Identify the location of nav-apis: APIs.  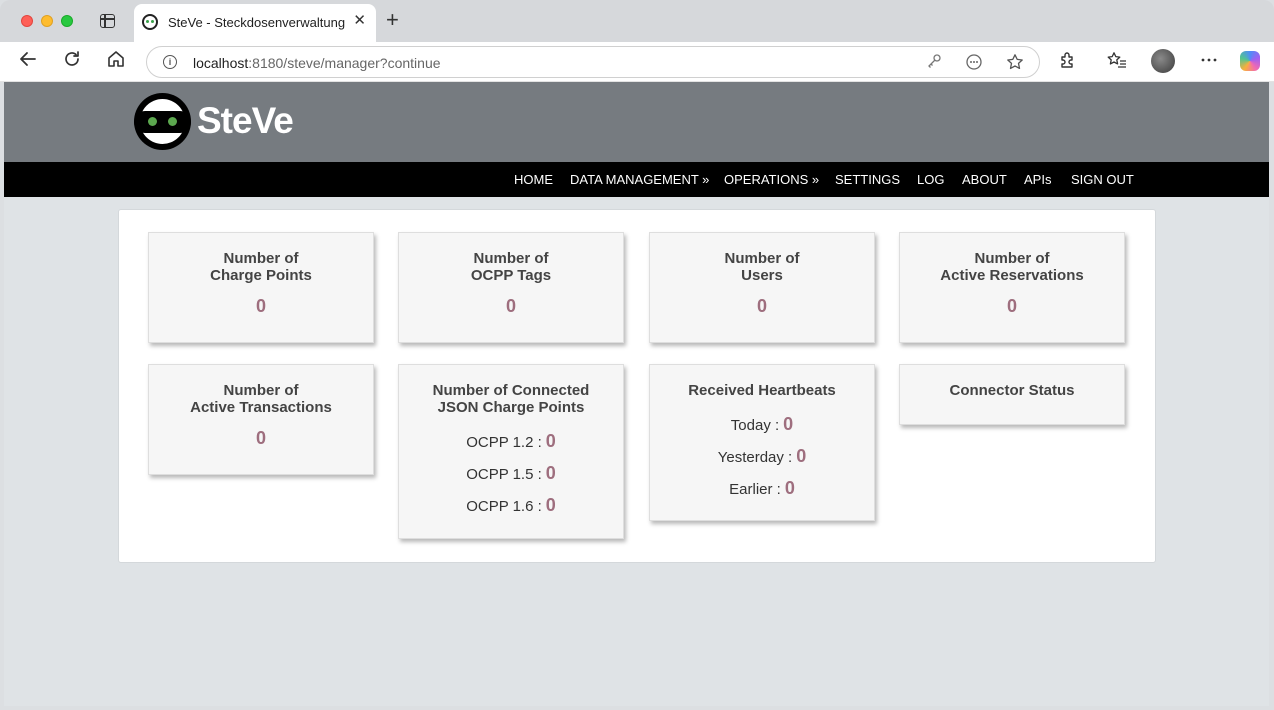
(1037, 179).